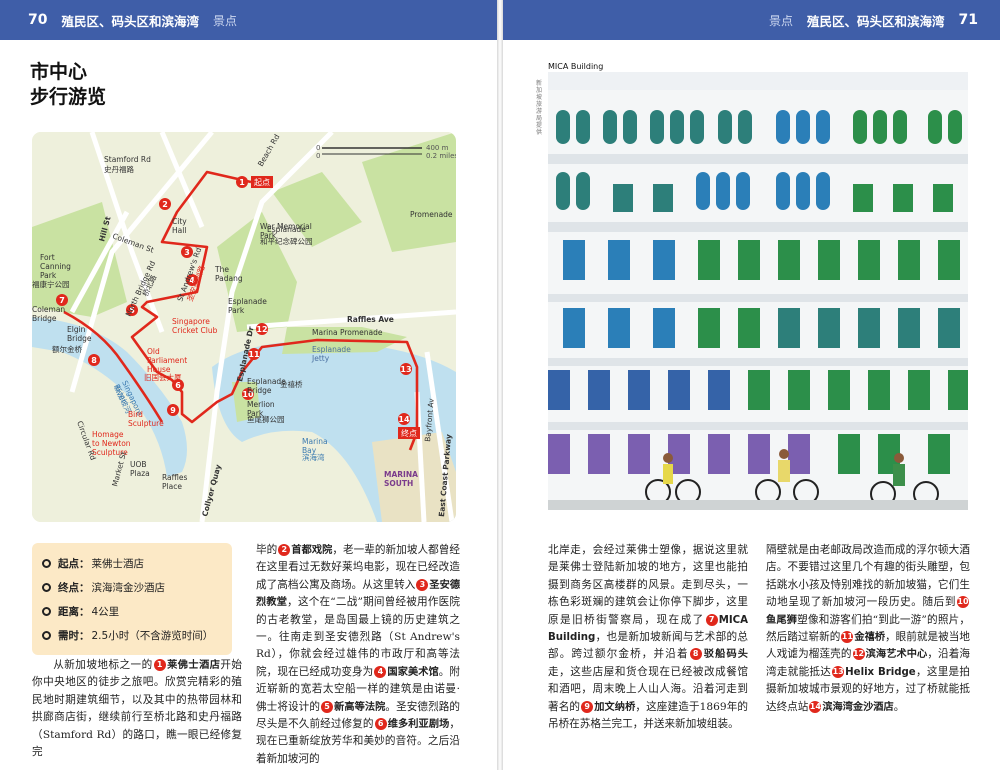  I want to click on stop-number: 12, so click(261, 329).